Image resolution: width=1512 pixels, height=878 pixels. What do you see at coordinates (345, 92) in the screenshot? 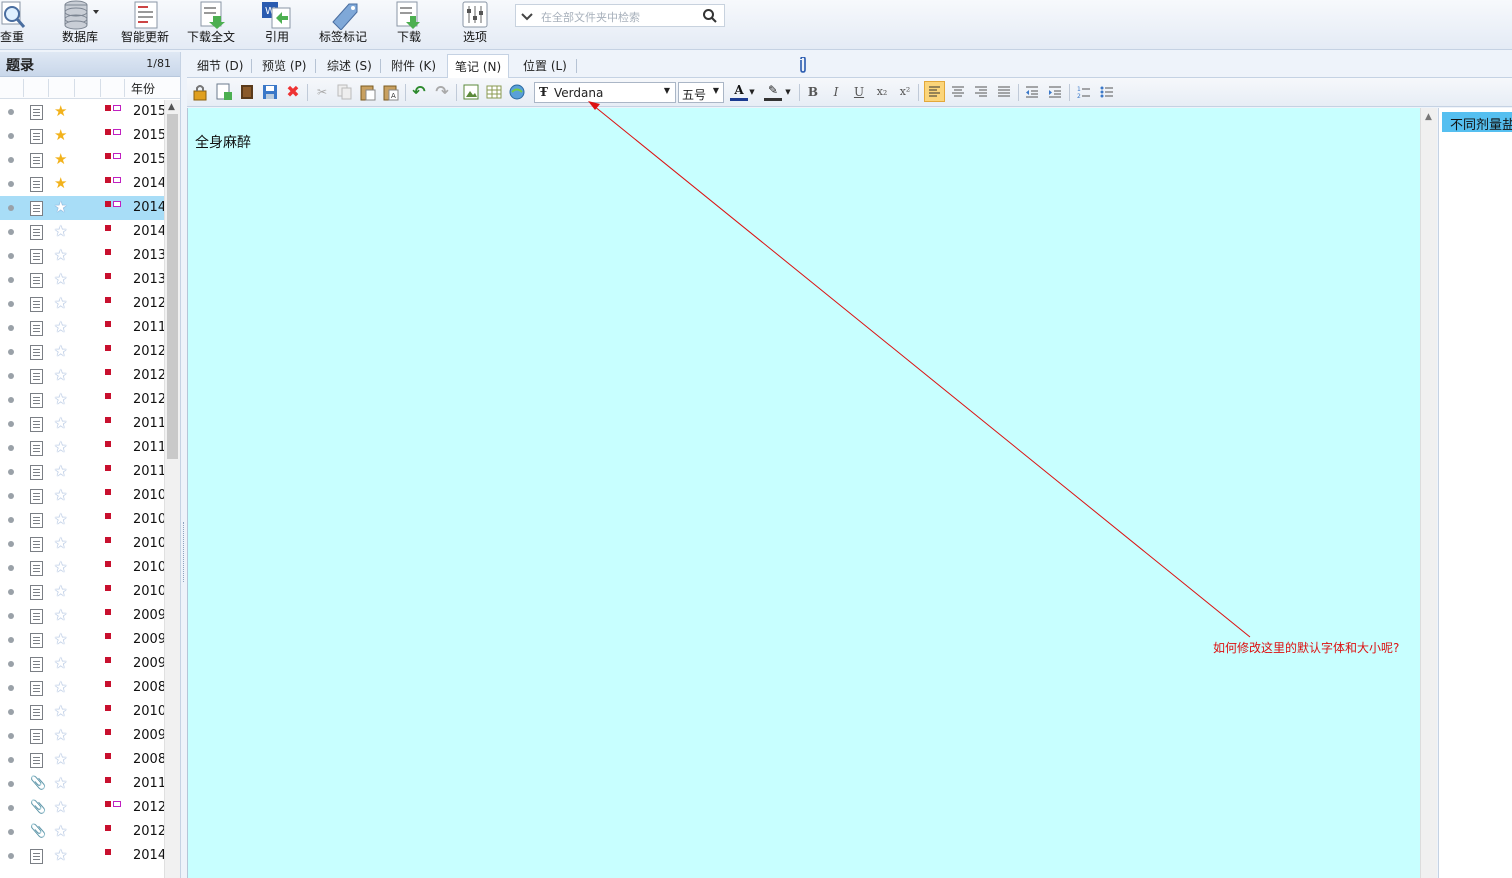
I see `copy-icon` at bounding box center [345, 92].